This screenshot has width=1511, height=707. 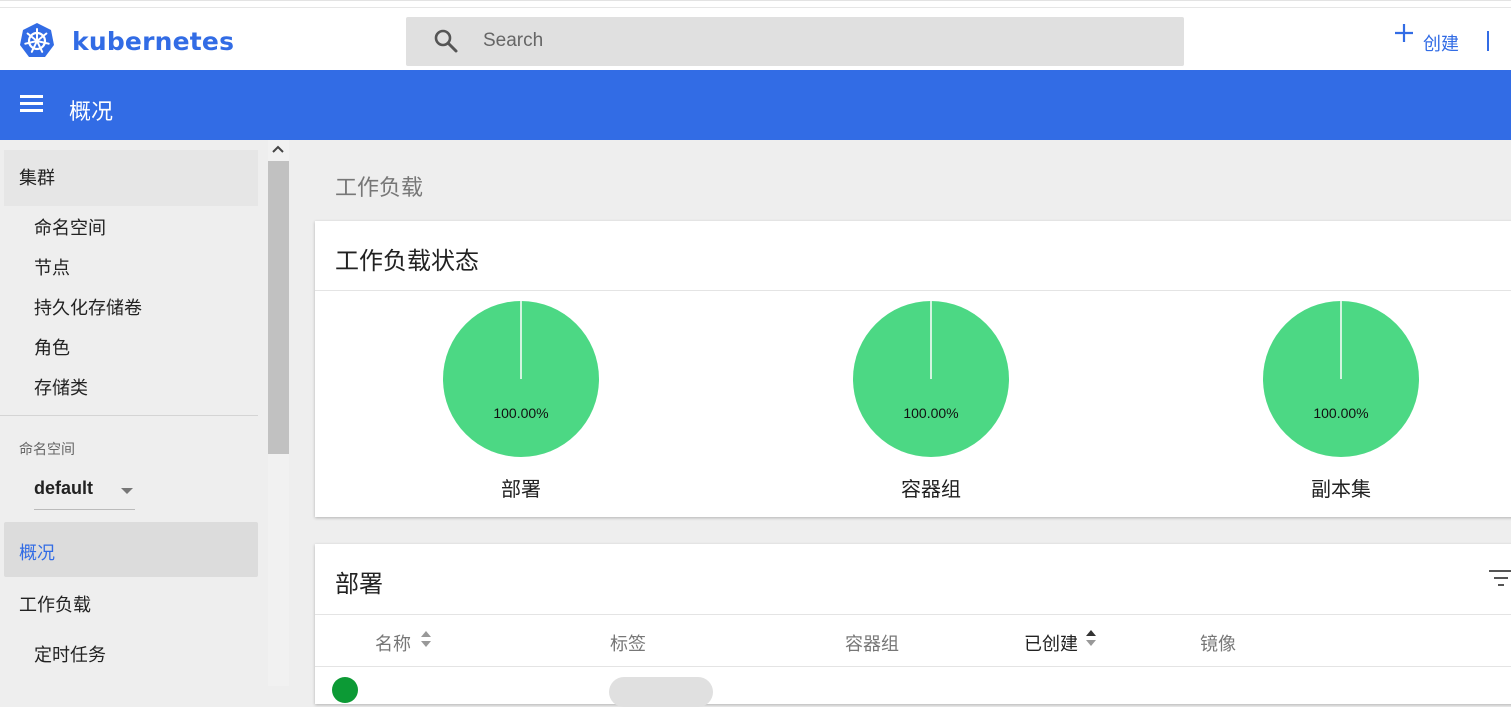 I want to click on chevron-down-icon, so click(x=127, y=491).